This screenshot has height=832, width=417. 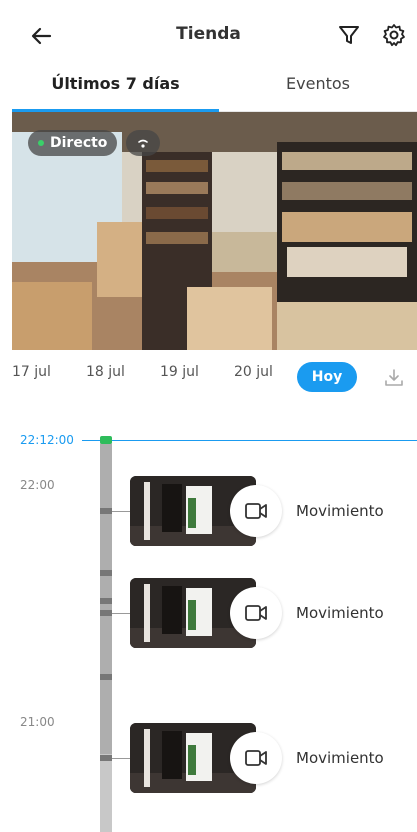 I want to click on gear-icon, so click(x=394, y=35).